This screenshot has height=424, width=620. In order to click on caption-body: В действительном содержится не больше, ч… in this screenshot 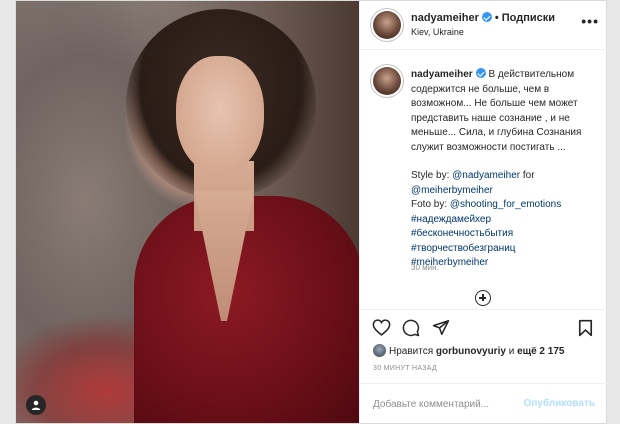, I will do `click(496, 111)`.